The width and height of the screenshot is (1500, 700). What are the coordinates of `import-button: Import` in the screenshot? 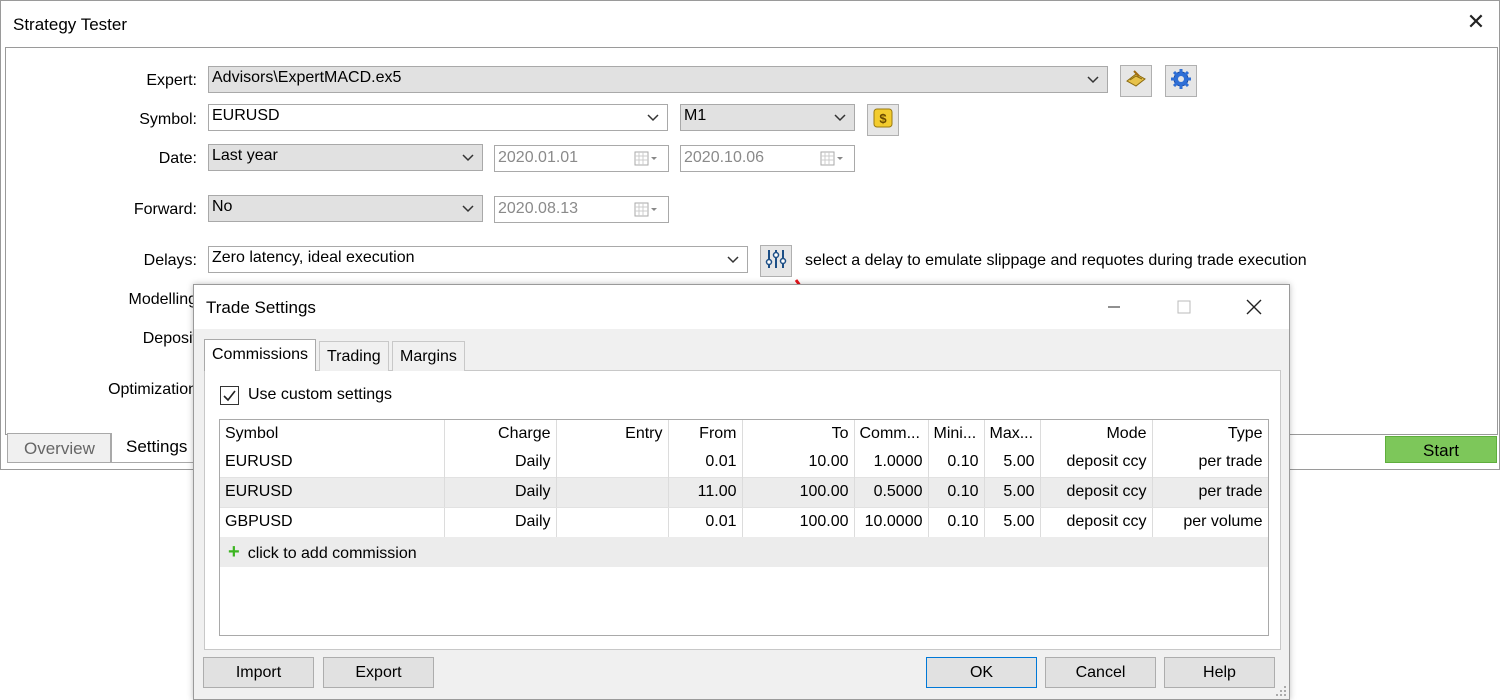 It's located at (258, 672).